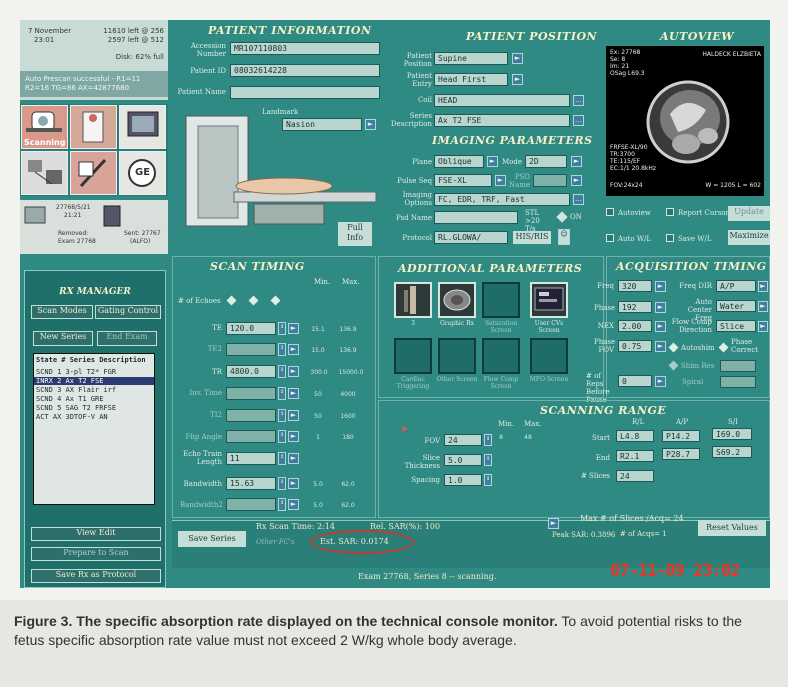 The image size is (788, 687). What do you see at coordinates (93, 173) in the screenshot?
I see `tools-mode-button` at bounding box center [93, 173].